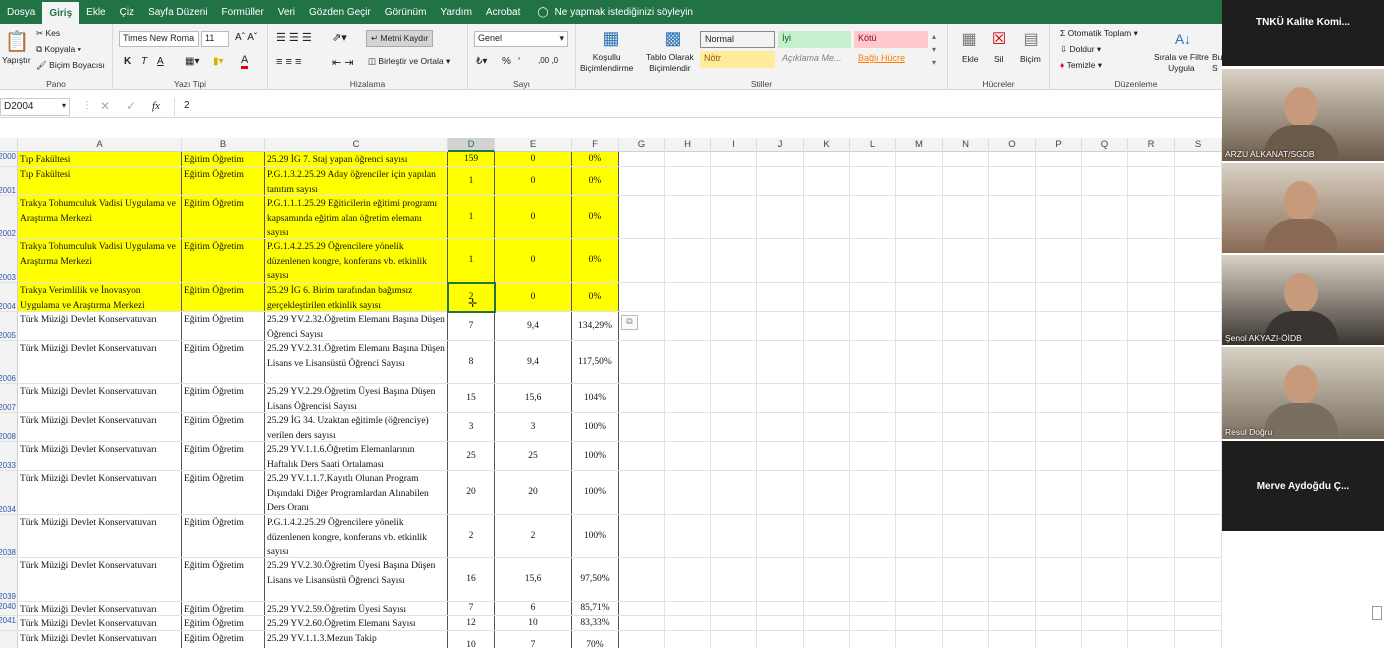 The height and width of the screenshot is (648, 1384). I want to click on style-linked-cell: Bağlı Hücre, so click(891, 59).